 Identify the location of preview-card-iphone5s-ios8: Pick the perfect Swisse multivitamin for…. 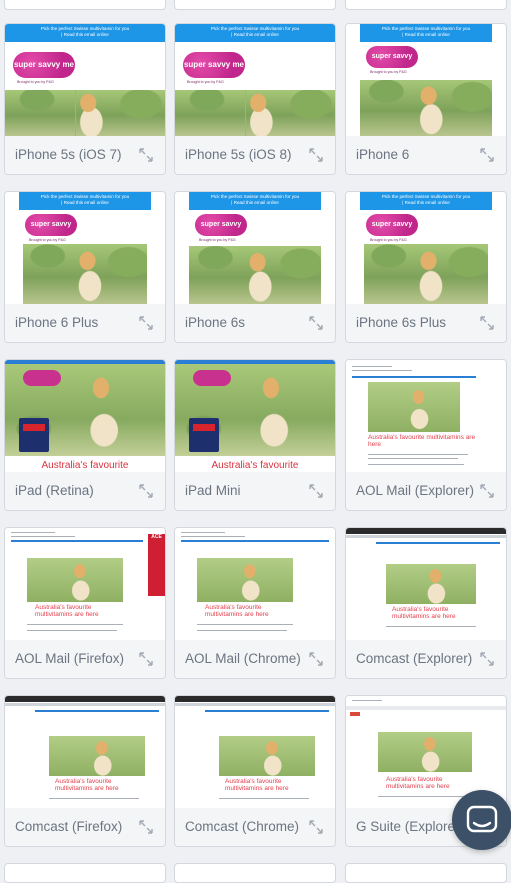
(255, 99).